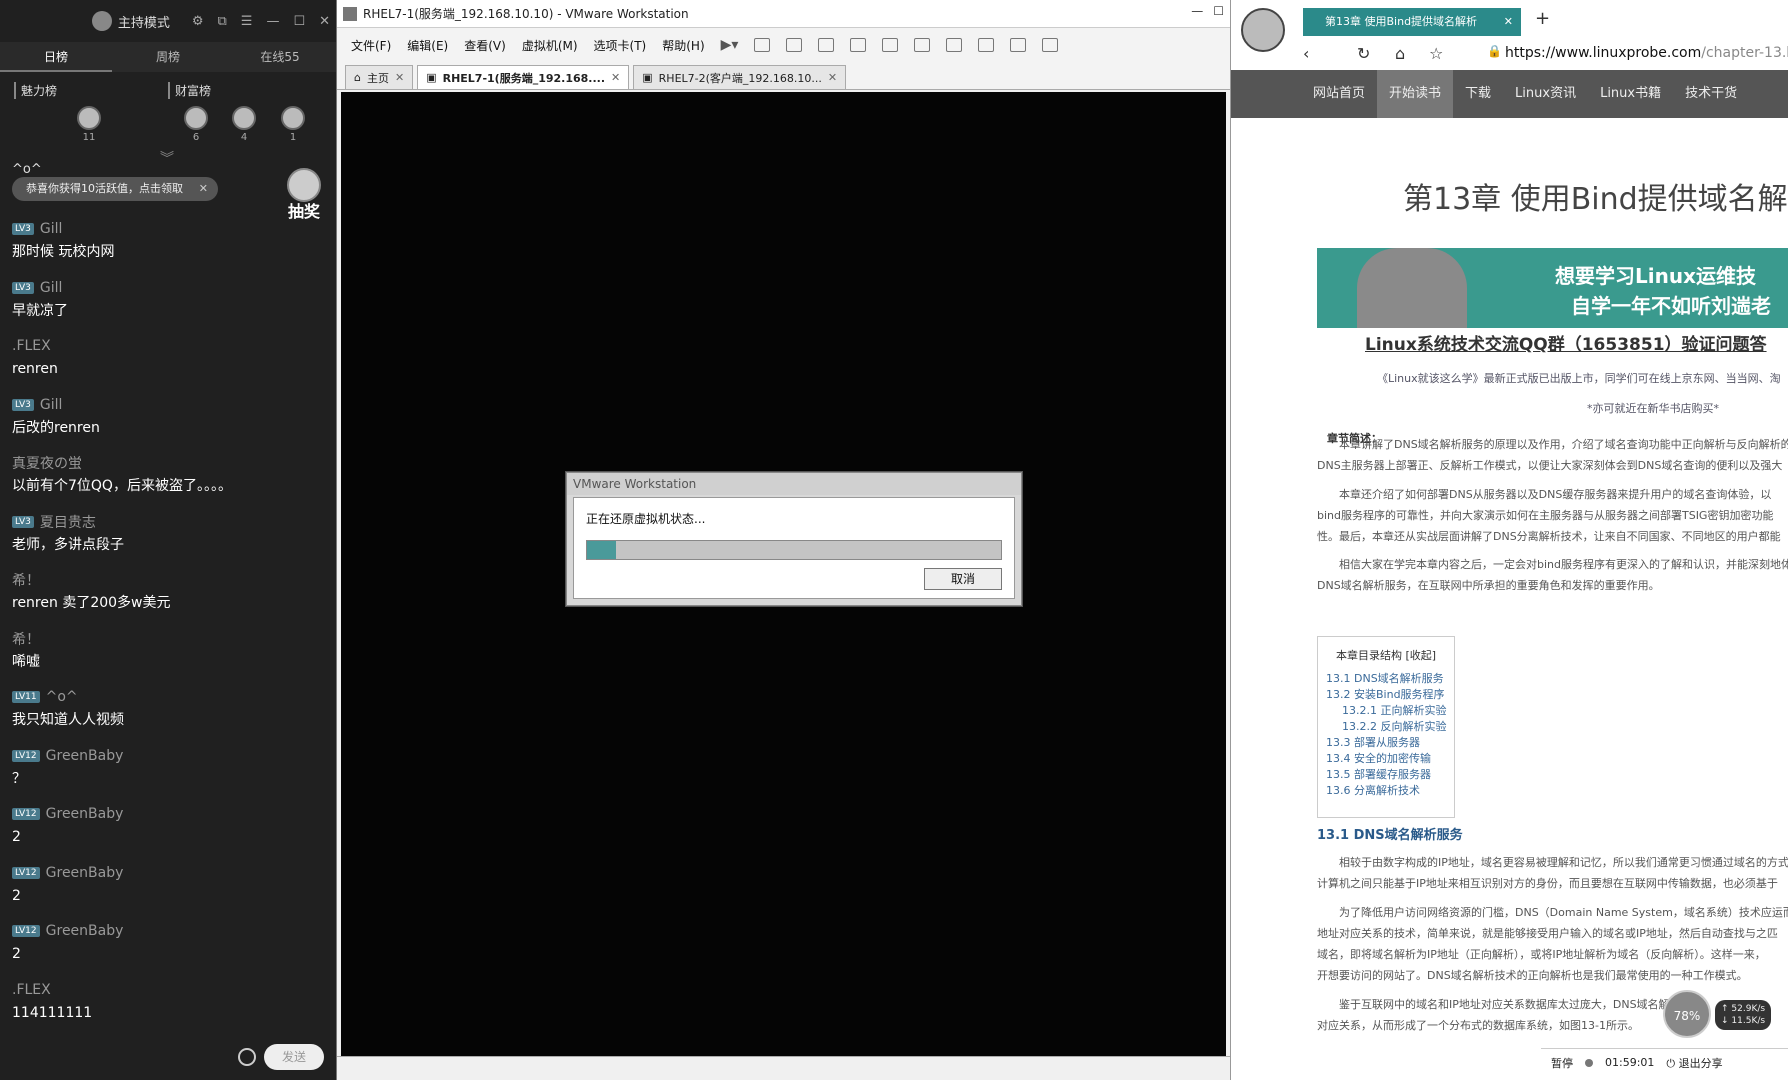 The image size is (1788, 1080). Describe the element at coordinates (170, 522) in the screenshot. I see `message-meta: LV3 夏目贵志` at that location.